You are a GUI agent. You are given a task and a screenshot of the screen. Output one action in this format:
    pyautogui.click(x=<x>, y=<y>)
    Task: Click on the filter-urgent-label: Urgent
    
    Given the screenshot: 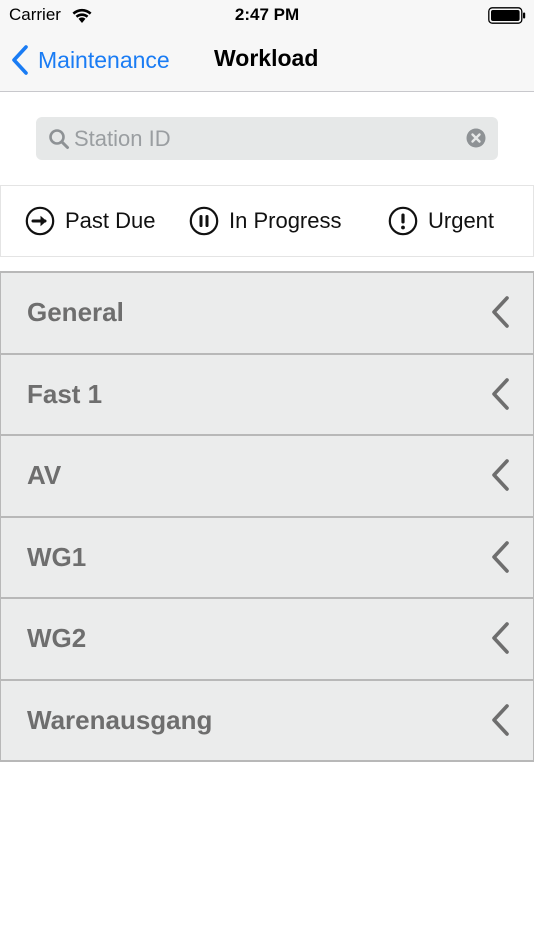 What is the action you would take?
    pyautogui.click(x=461, y=220)
    